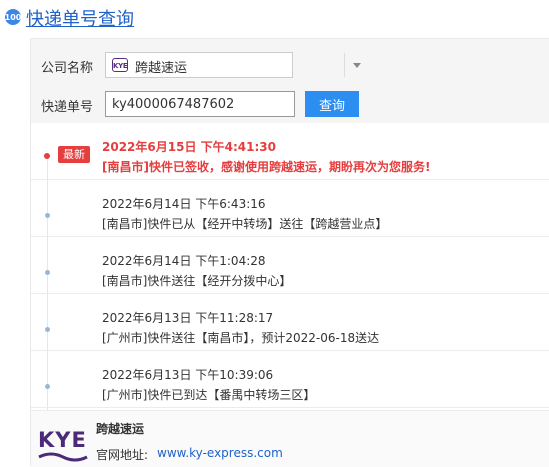 Image resolution: width=549 pixels, height=467 pixels. Describe the element at coordinates (120, 65) in the screenshot. I see `kye-company-icon: KYE` at that location.